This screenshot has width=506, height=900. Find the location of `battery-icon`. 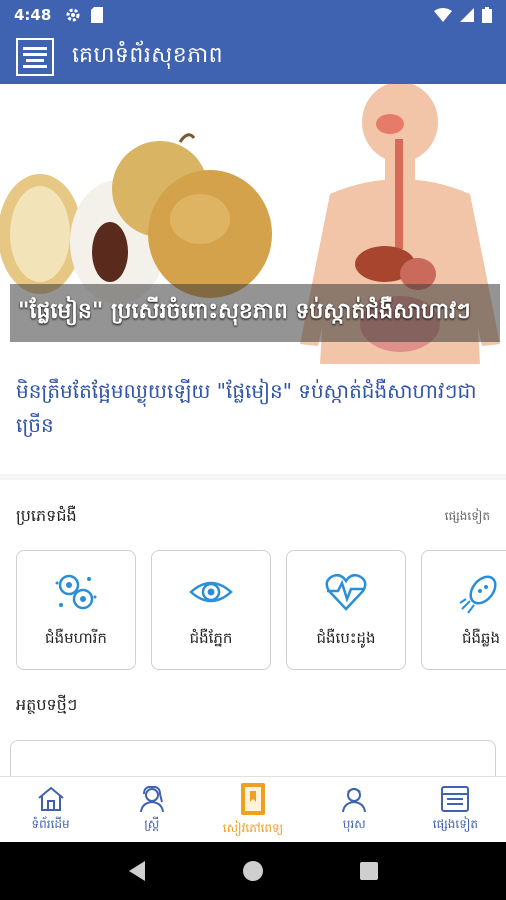

battery-icon is located at coordinates (487, 15).